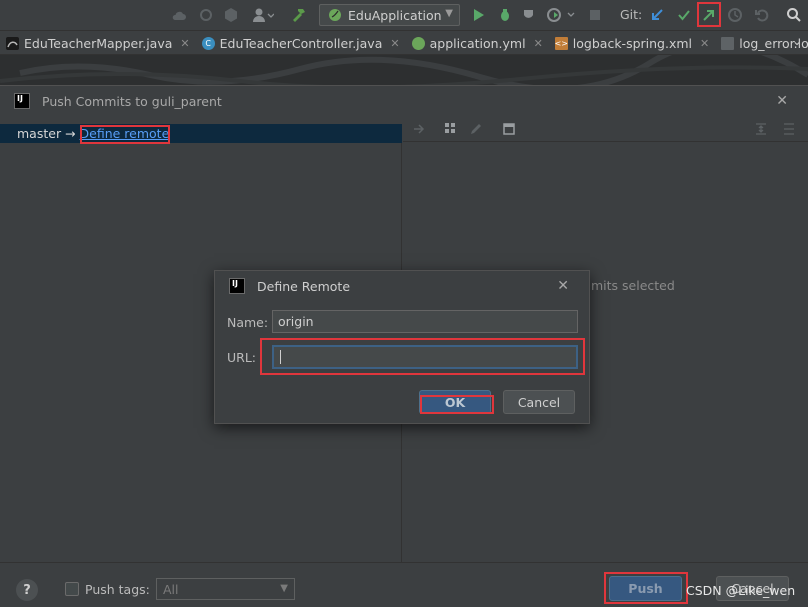  What do you see at coordinates (248, 322) in the screenshot?
I see `name-label: Name:` at bounding box center [248, 322].